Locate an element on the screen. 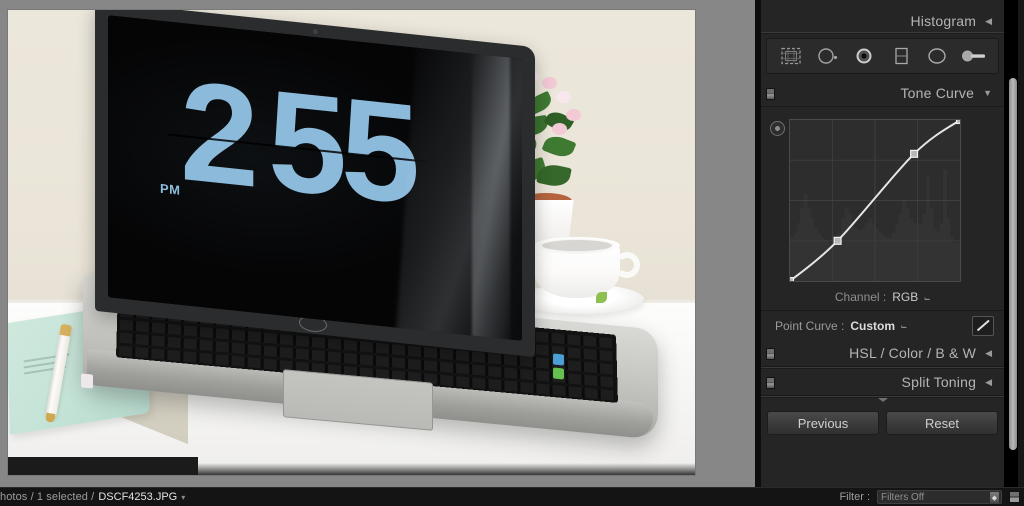  split-toning-title: Split Toning is located at coordinates (939, 382).